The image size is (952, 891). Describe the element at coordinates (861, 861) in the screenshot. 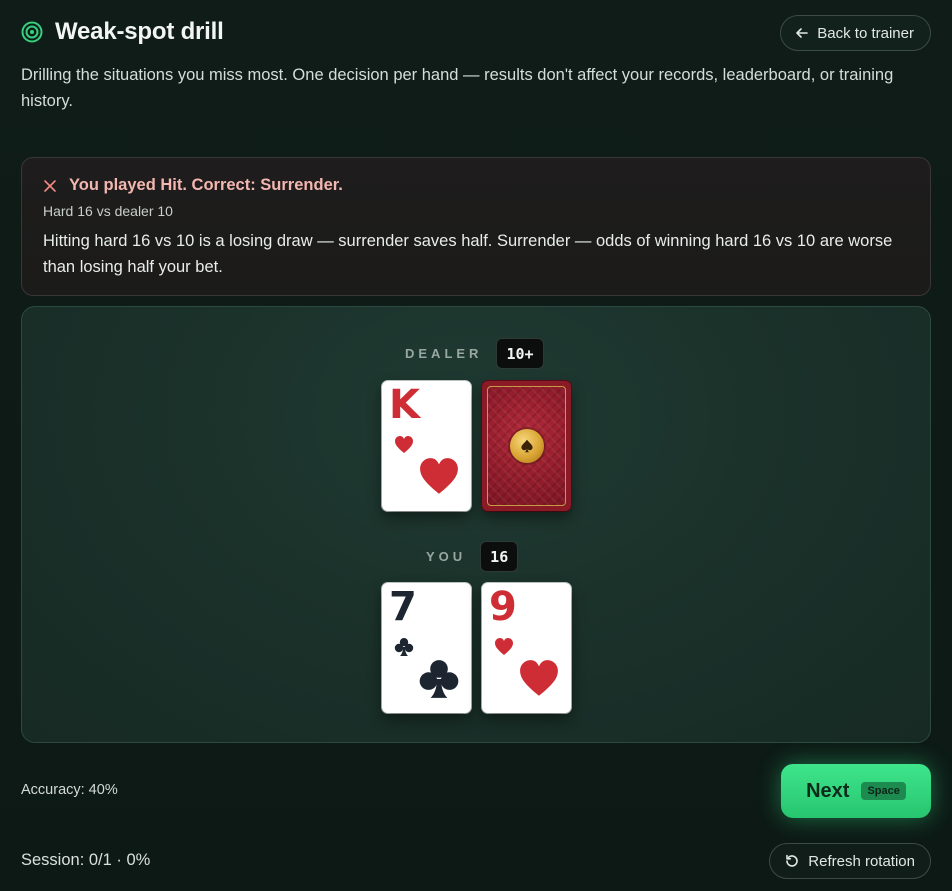

I see `refresh-button-label: Refresh rotation` at that location.